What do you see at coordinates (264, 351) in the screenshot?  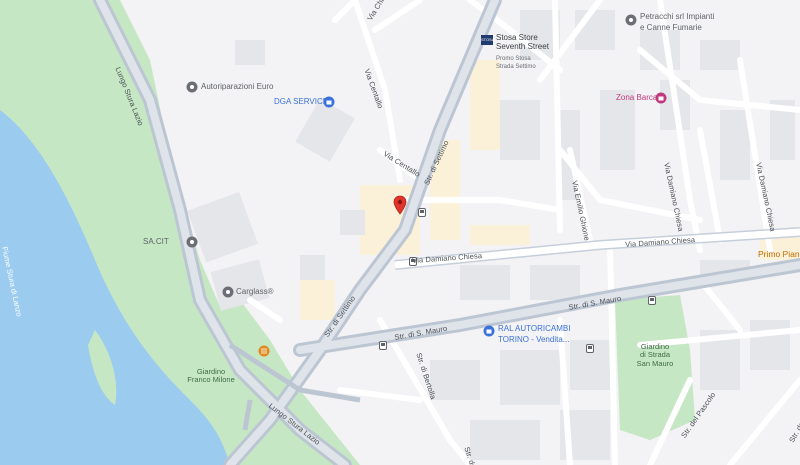 I see `restaurant-icon` at bounding box center [264, 351].